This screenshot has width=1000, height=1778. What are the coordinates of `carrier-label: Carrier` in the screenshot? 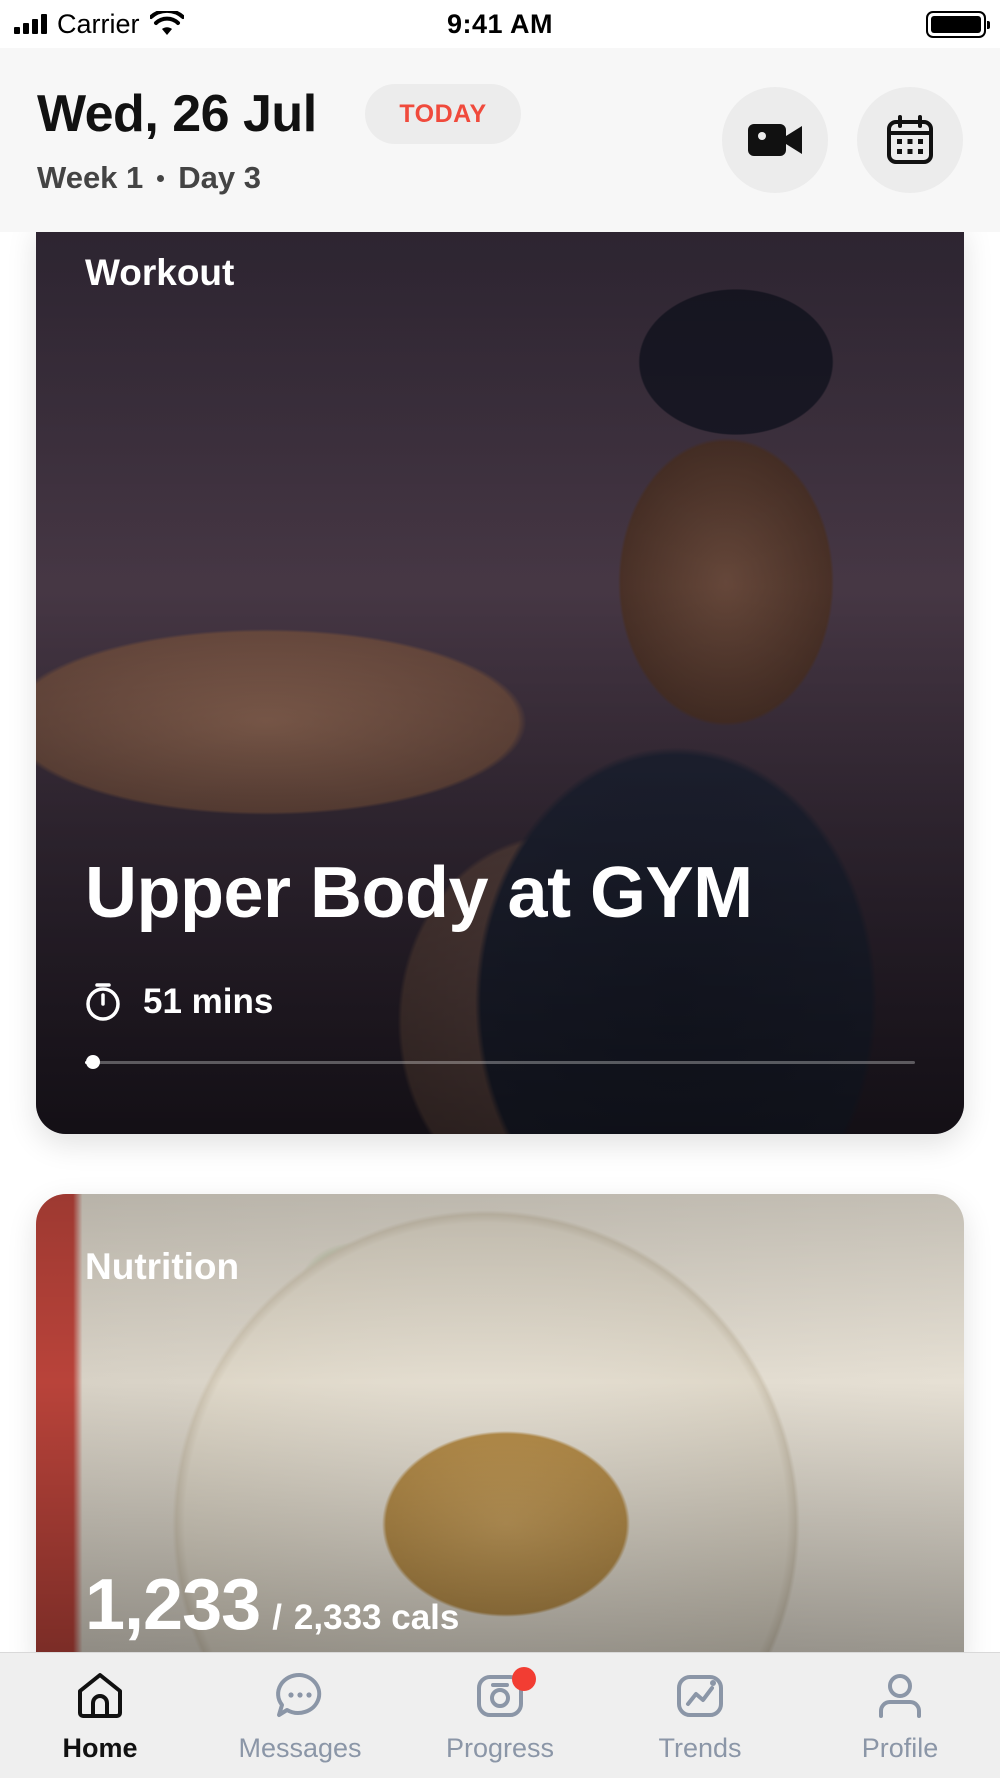 It's located at (98, 23).